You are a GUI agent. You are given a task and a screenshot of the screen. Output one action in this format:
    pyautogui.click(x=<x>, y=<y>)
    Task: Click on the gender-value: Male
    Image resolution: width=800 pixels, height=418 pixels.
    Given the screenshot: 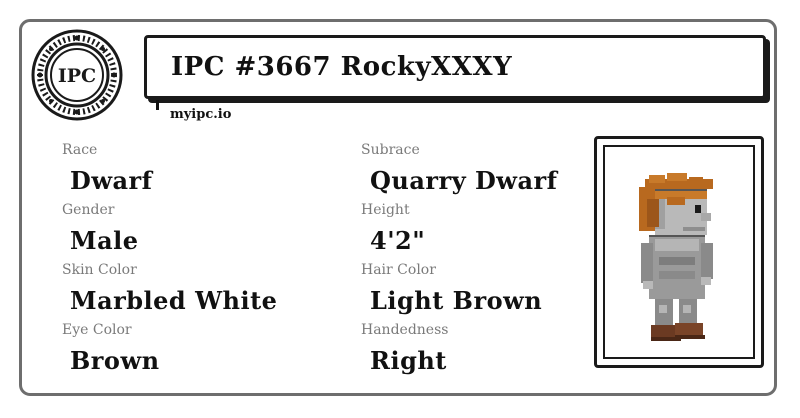 What is the action you would take?
    pyautogui.click(x=104, y=240)
    